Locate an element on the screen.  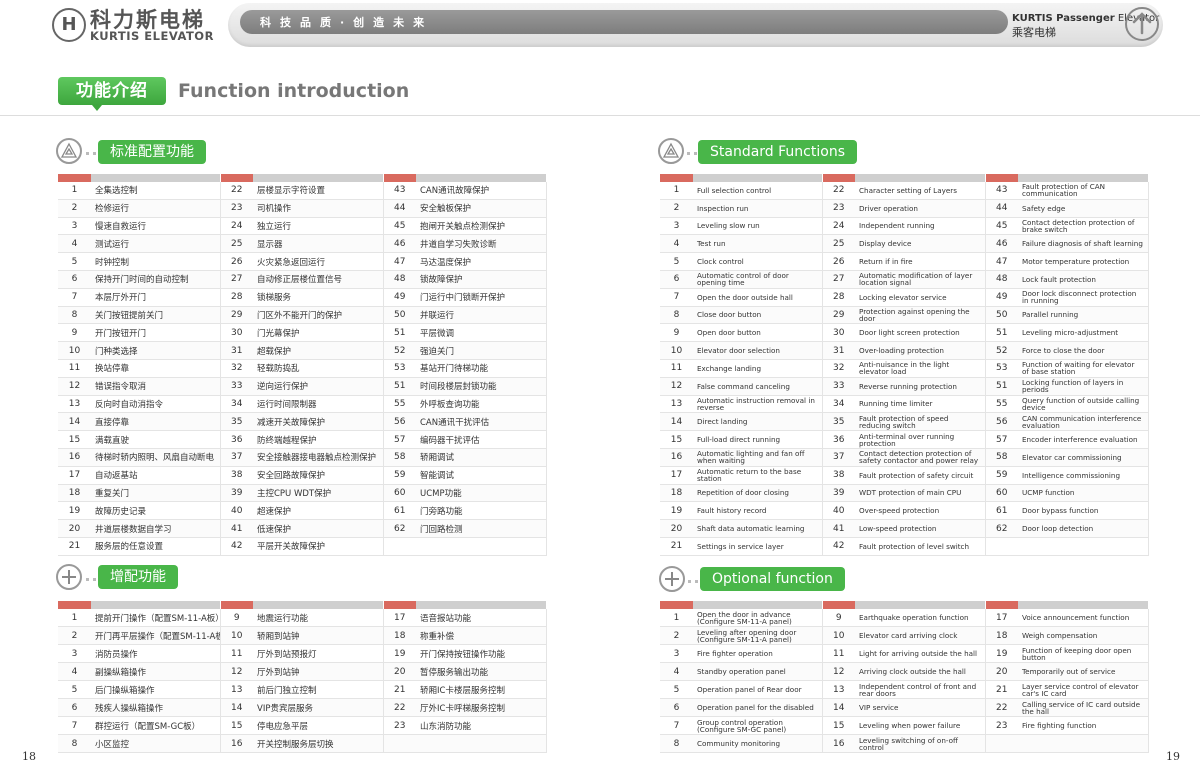
function-name: Failure diagnosis of shaft learning is located at coordinates (1083, 244).